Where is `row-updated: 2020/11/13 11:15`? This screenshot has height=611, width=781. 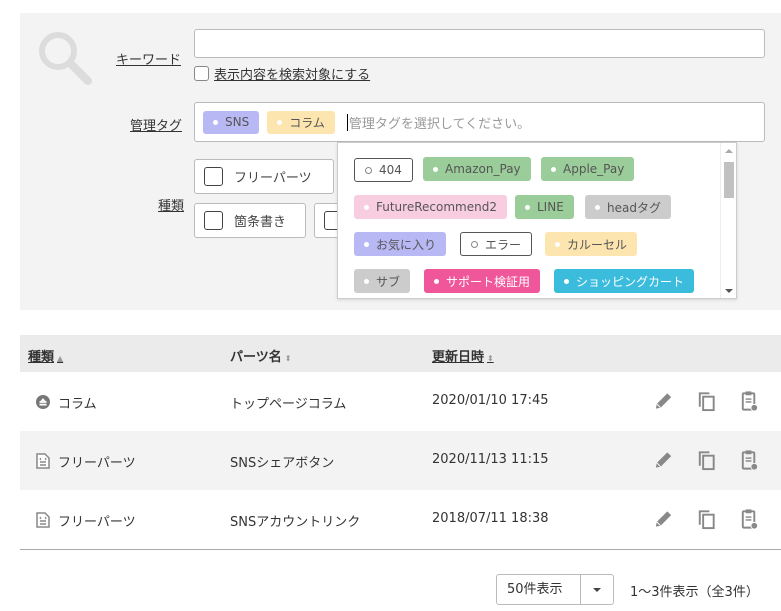 row-updated: 2020/11/13 11:15 is located at coordinates (490, 459).